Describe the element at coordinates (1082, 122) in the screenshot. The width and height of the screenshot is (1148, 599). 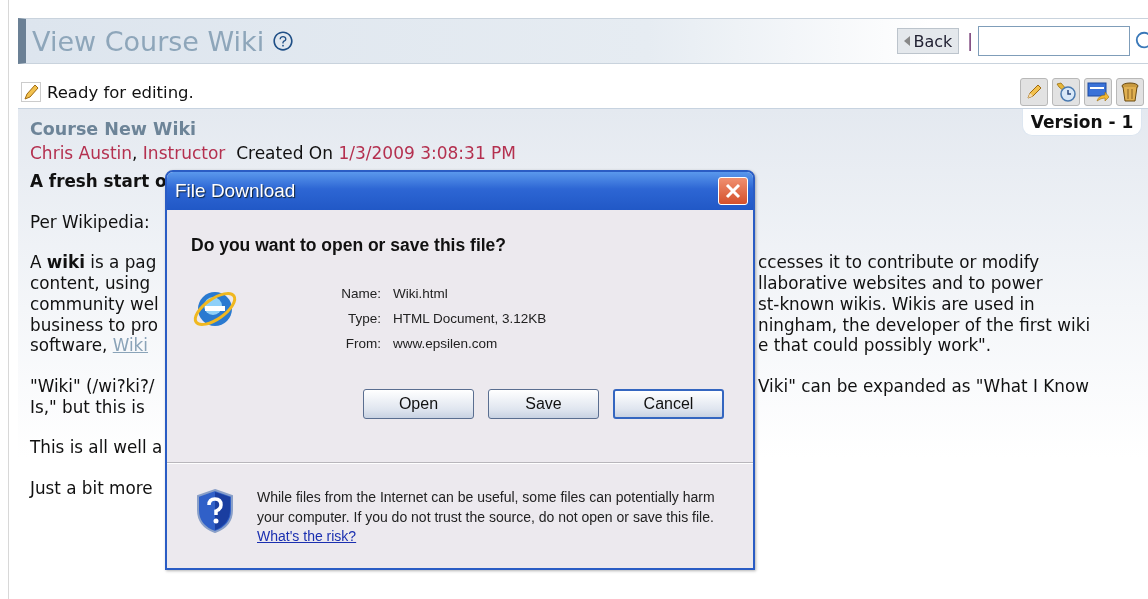
I see `version-label: Version - 1` at that location.